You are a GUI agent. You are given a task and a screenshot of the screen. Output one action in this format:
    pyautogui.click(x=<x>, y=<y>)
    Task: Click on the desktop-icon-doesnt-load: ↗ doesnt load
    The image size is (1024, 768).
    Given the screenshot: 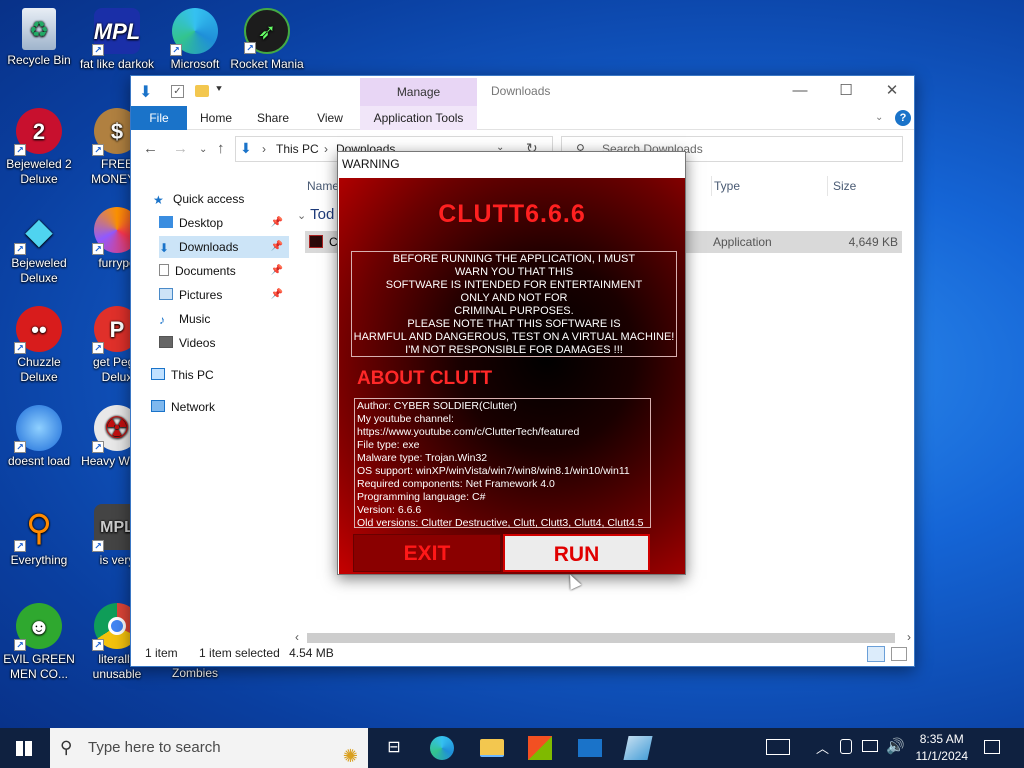 What is the action you would take?
    pyautogui.click(x=39, y=437)
    